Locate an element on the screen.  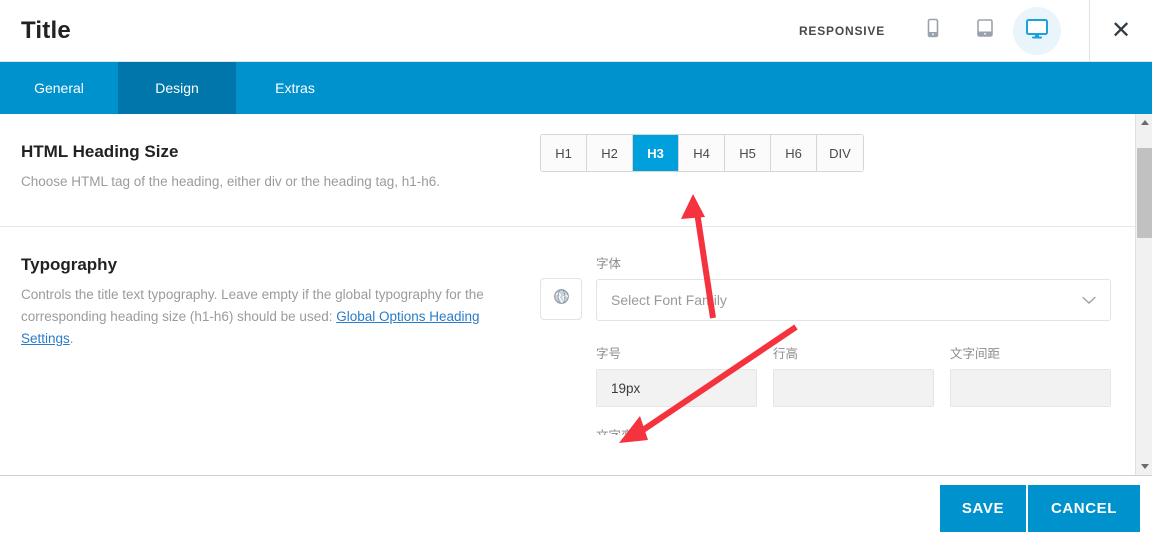
cancel-button: CANCEL is located at coordinates (1084, 508).